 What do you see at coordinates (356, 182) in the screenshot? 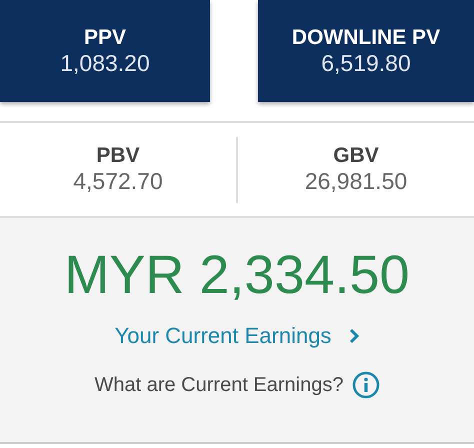
I see `metric-value: 26,981.50` at bounding box center [356, 182].